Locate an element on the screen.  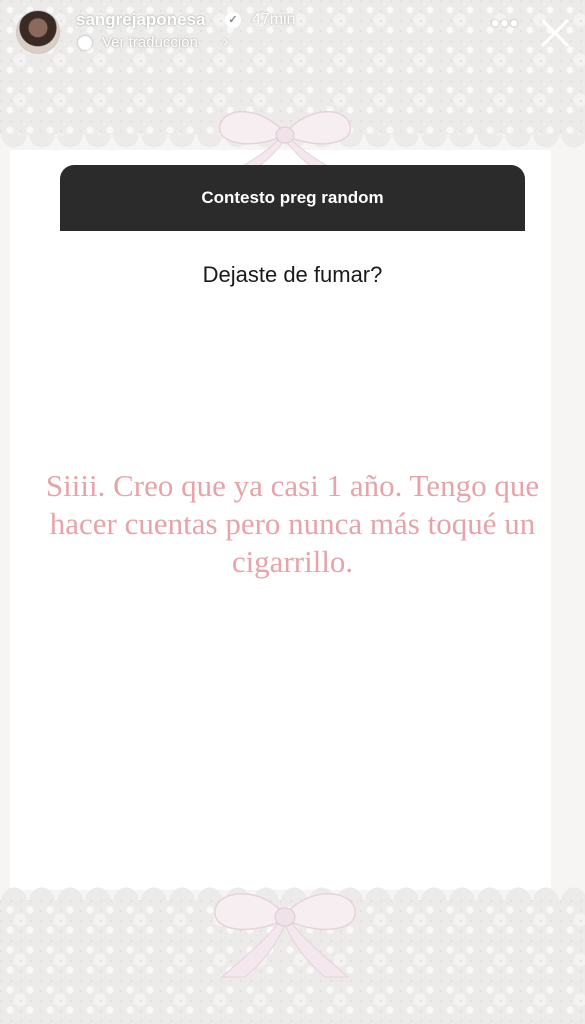
question-card-header: Contesto preg random is located at coordinates (292, 198).